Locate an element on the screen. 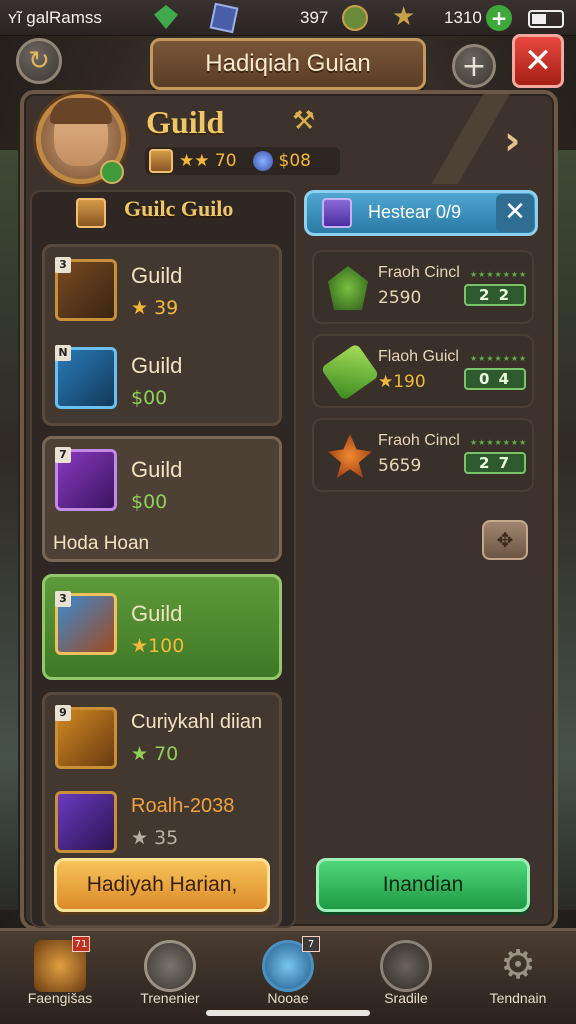 Image resolution: width=576 pixels, height=1024 pixels. left-scene-edge is located at coordinates (9, 530).